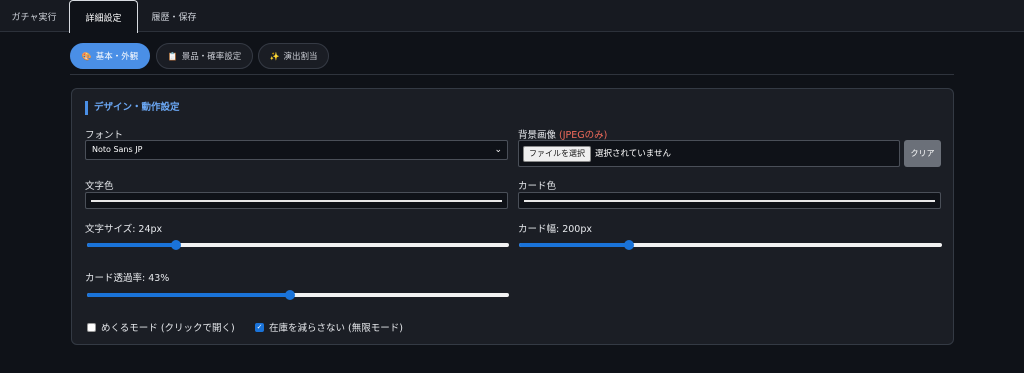 Image resolution: width=1024 pixels, height=373 pixels. I want to click on card-width-label: カード幅: 200px, so click(555, 229).